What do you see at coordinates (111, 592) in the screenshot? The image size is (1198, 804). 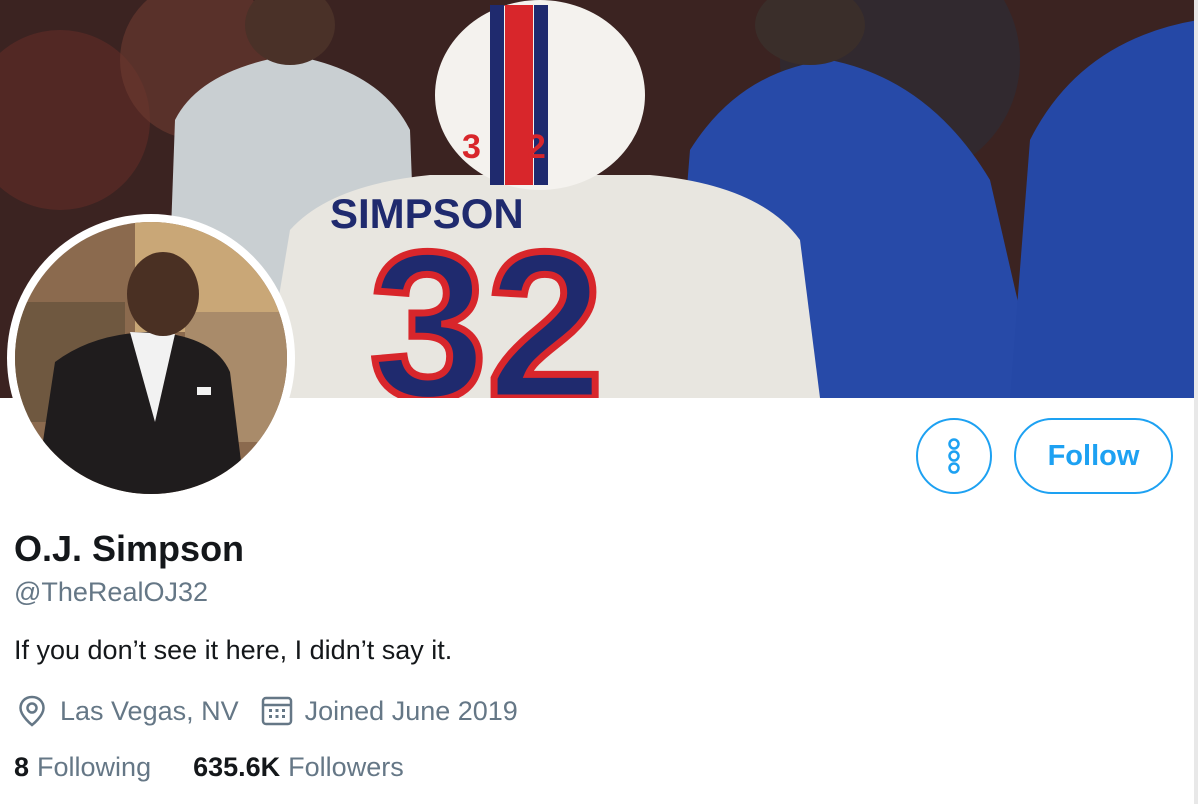 I see `profile-handle: @TheRealOJ32` at bounding box center [111, 592].